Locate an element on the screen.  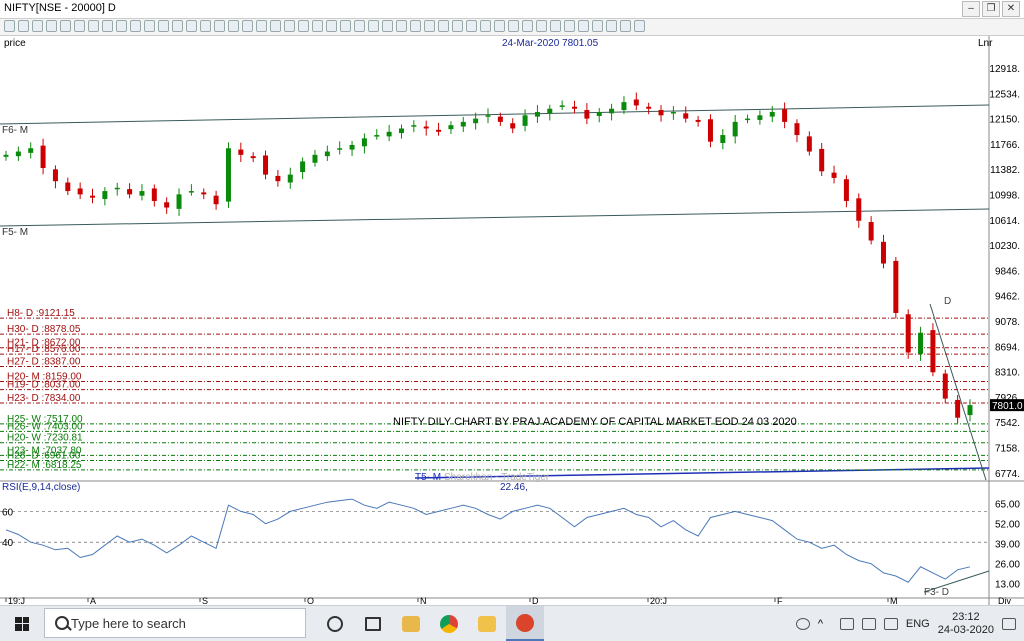
language-indicator: ENG is located at coordinates (918, 624).